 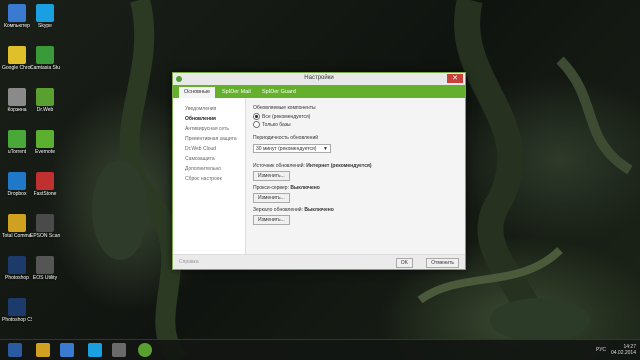 I want to click on desktop-icon: Total Commander, so click(x=17, y=226).